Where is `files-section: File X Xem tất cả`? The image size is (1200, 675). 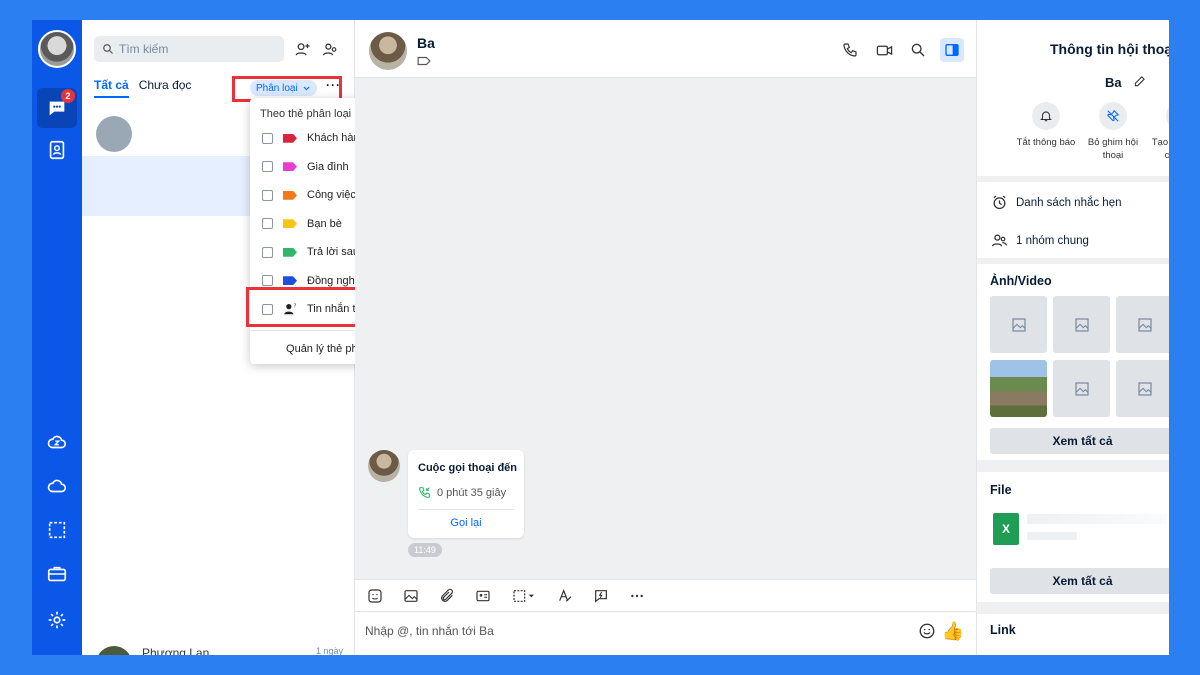
files-section: File X Xem tất cả is located at coordinates (1073, 537).